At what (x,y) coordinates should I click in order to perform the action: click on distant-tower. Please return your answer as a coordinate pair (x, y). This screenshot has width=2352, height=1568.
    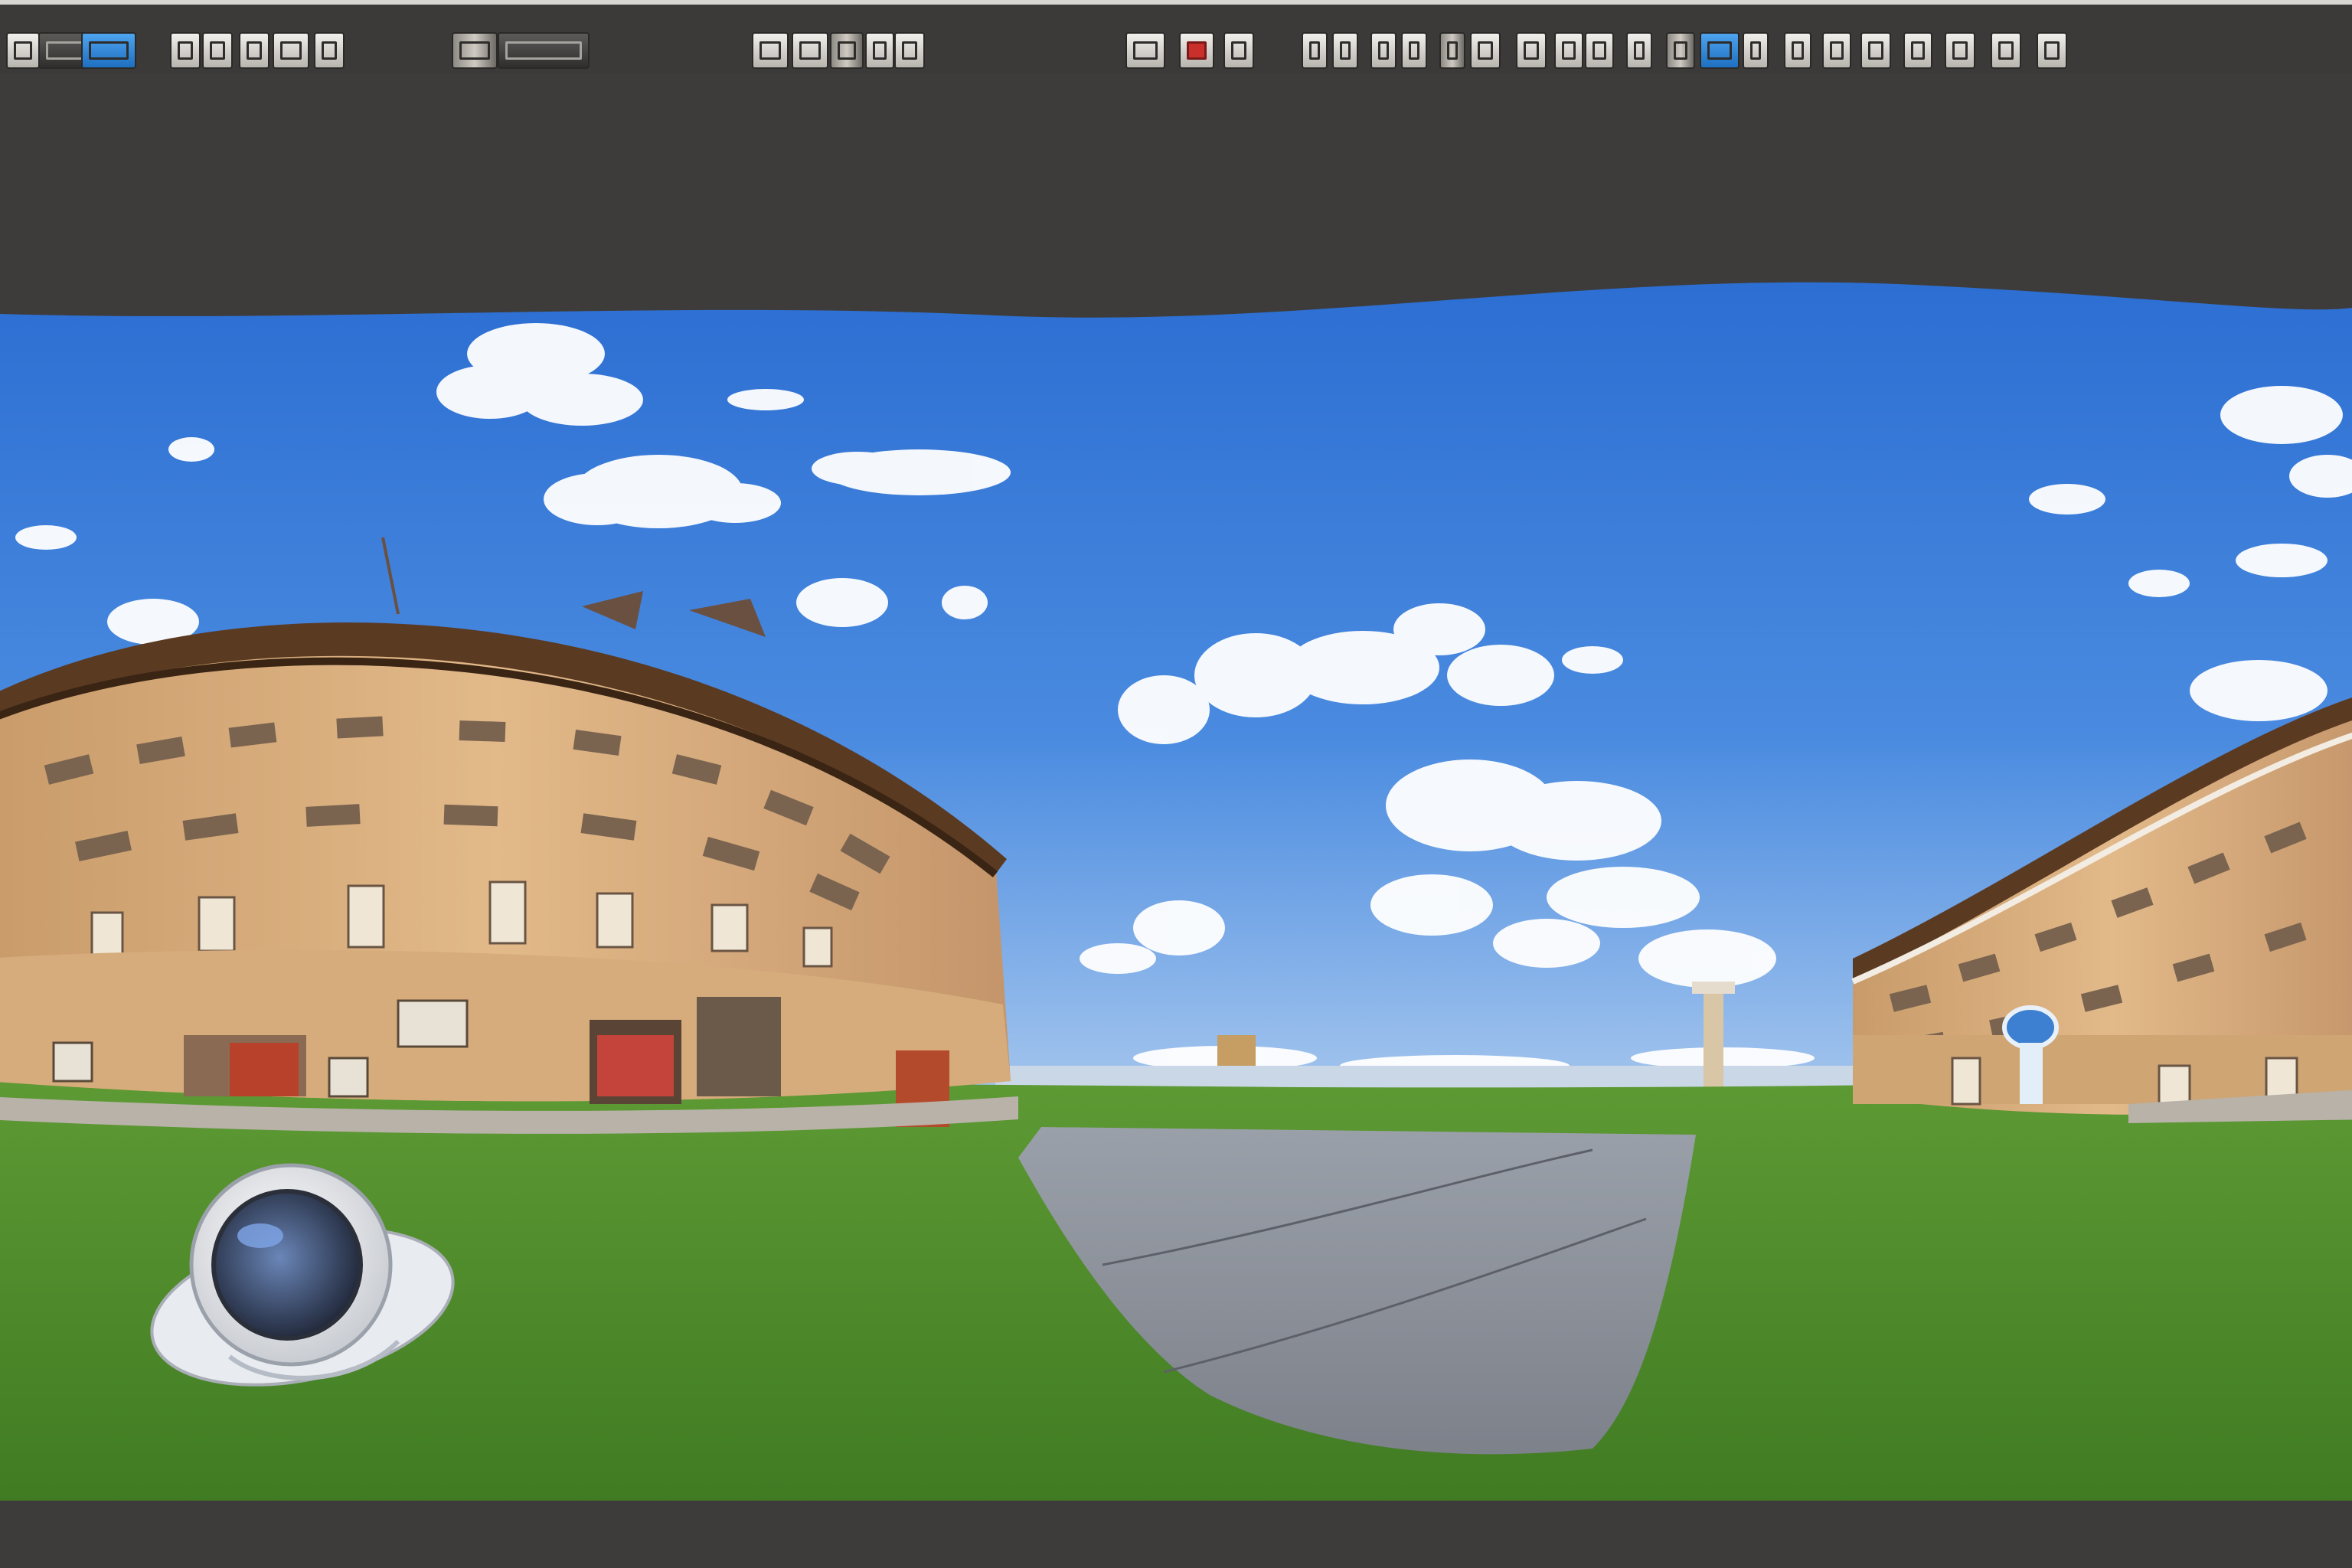
    Looking at the image, I should click on (1713, 1039).